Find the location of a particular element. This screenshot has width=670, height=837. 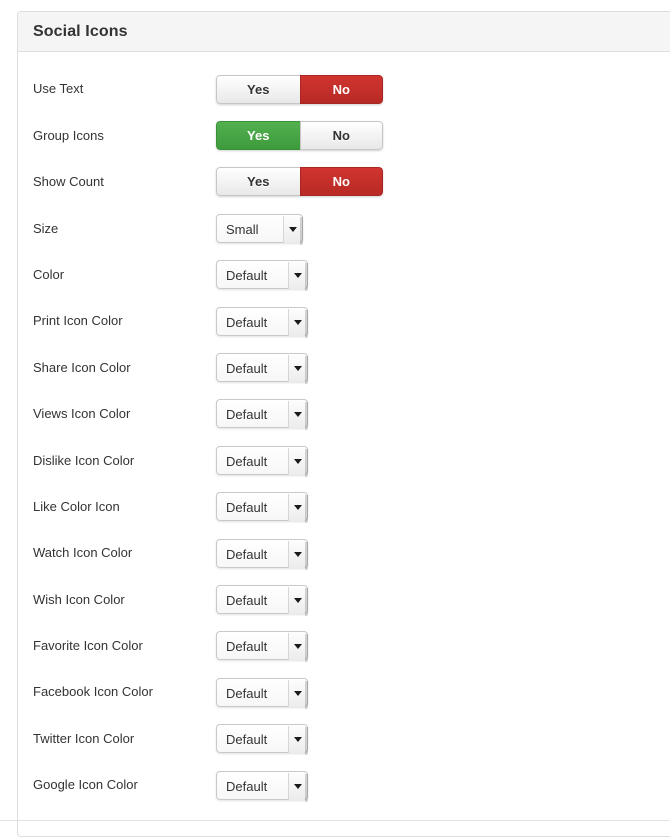

select-views-icon-color-value: Default is located at coordinates (247, 415).